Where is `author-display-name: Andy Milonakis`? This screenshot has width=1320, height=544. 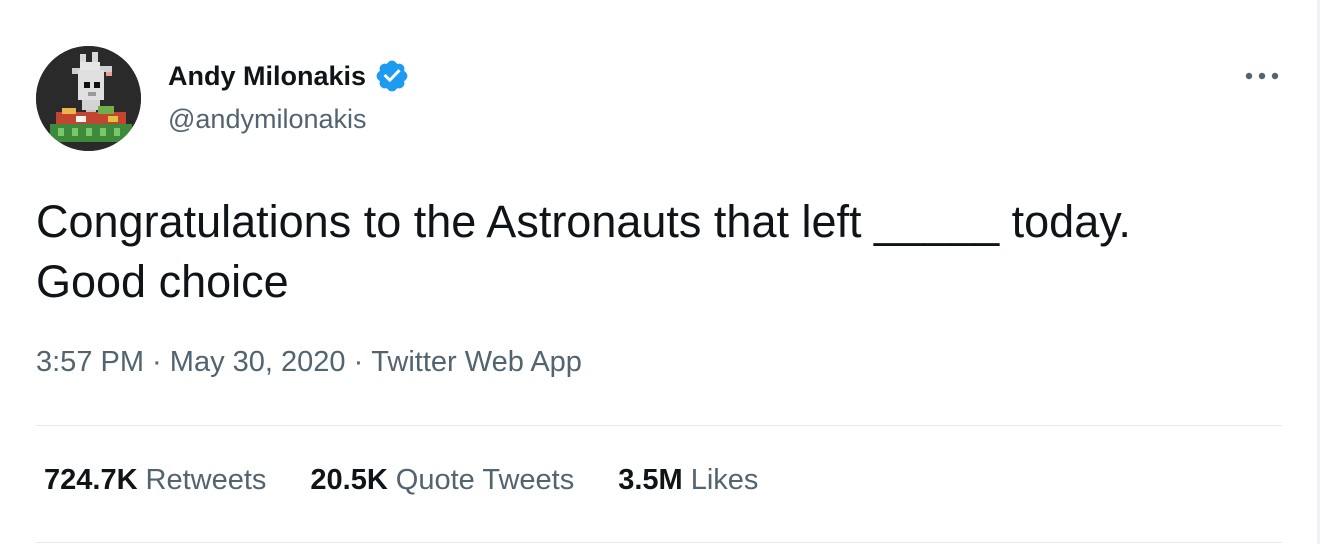 author-display-name: Andy Milonakis is located at coordinates (267, 76).